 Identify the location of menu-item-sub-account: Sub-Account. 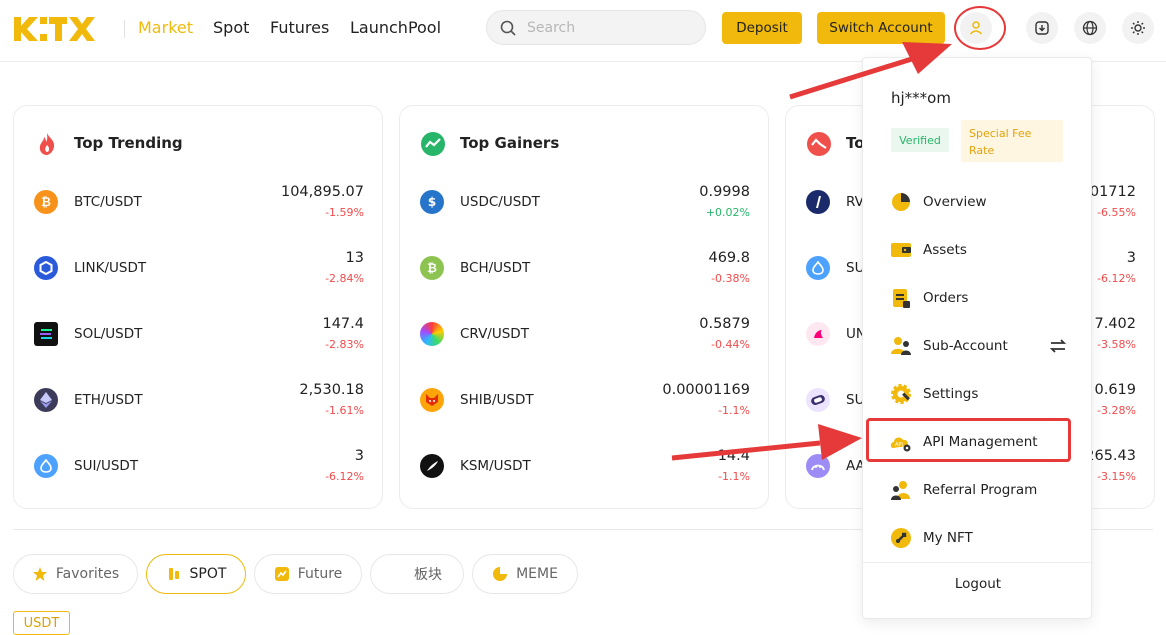
(978, 346).